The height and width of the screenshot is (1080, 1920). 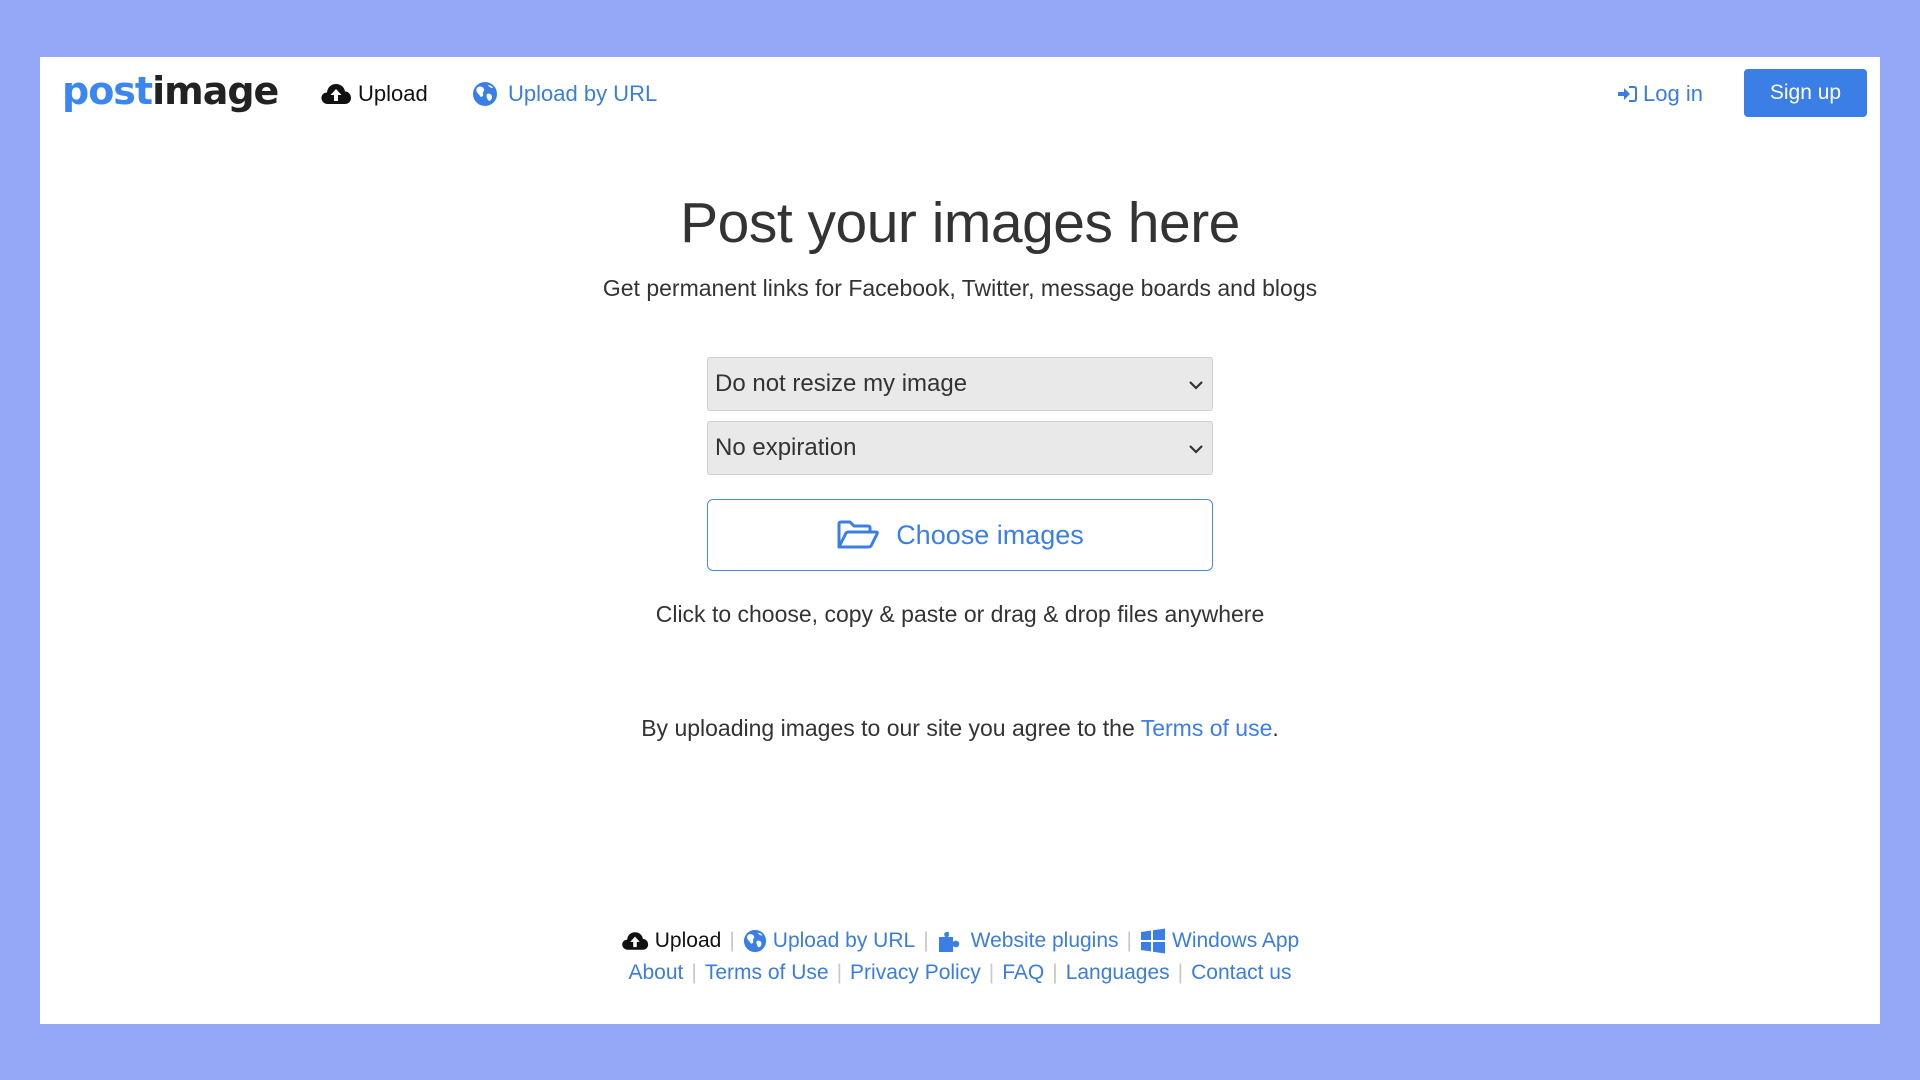 I want to click on choose-images-button: Choose images, so click(x=960, y=535).